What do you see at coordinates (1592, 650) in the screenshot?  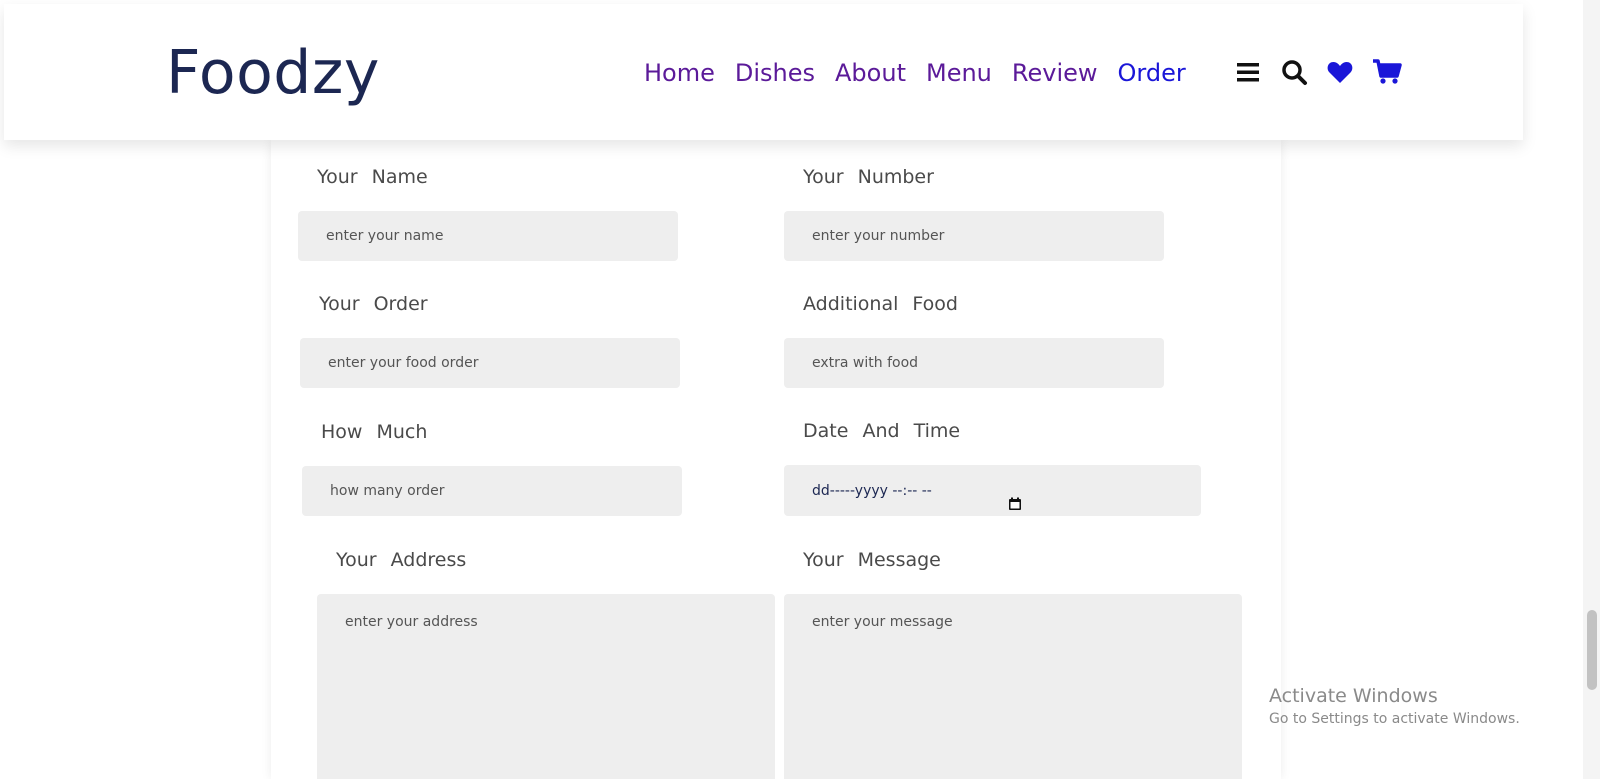 I see `scrollbar-thumb` at bounding box center [1592, 650].